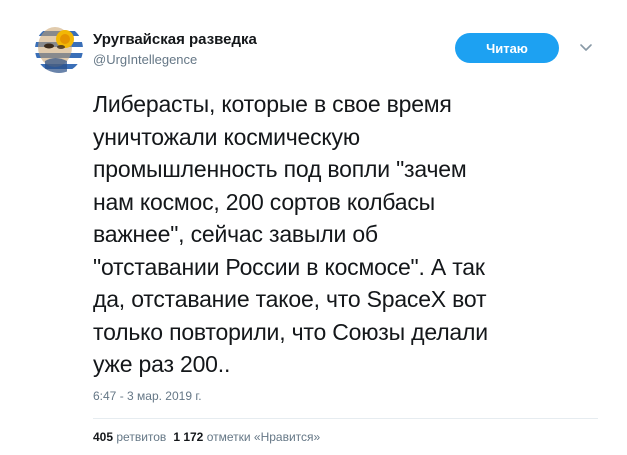 This screenshot has width=627, height=455. I want to click on retweets-count: 405, so click(103, 437).